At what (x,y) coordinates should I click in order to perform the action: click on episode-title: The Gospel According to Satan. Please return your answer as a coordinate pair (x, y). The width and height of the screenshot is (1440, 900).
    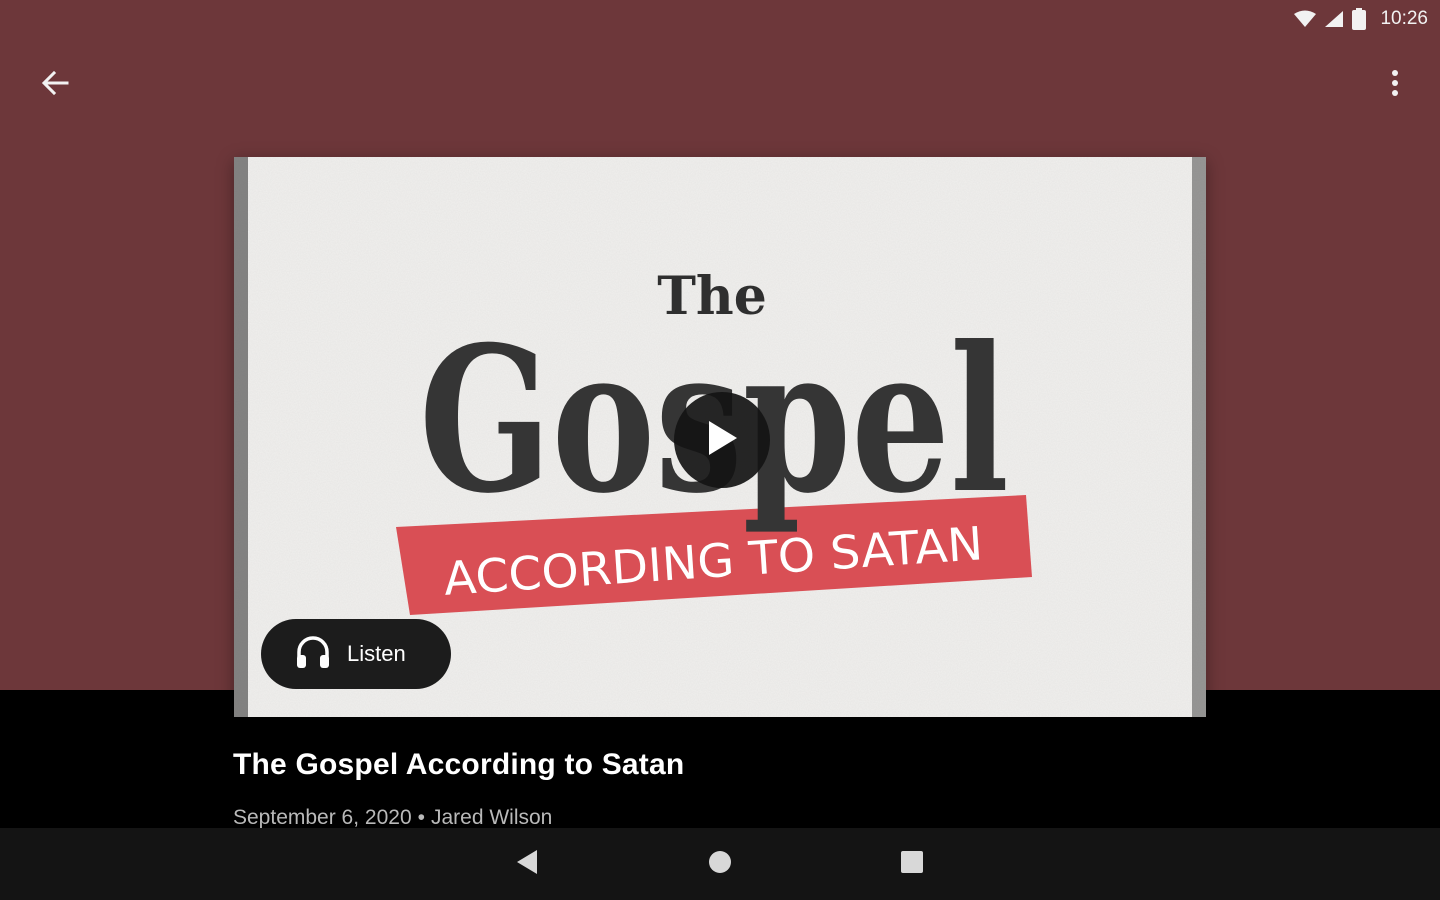
    Looking at the image, I should click on (459, 764).